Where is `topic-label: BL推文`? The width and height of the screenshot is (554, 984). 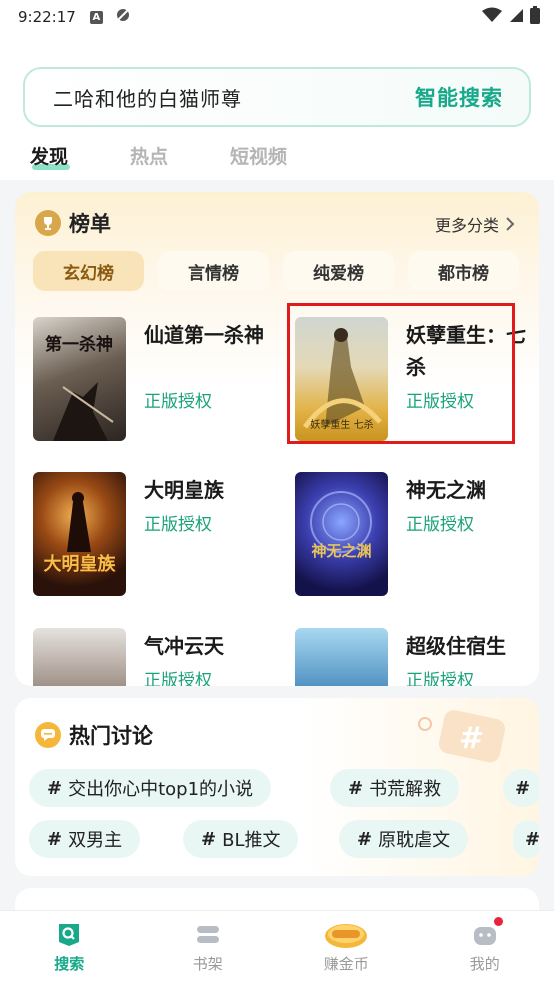
topic-label: BL推文 is located at coordinates (251, 840).